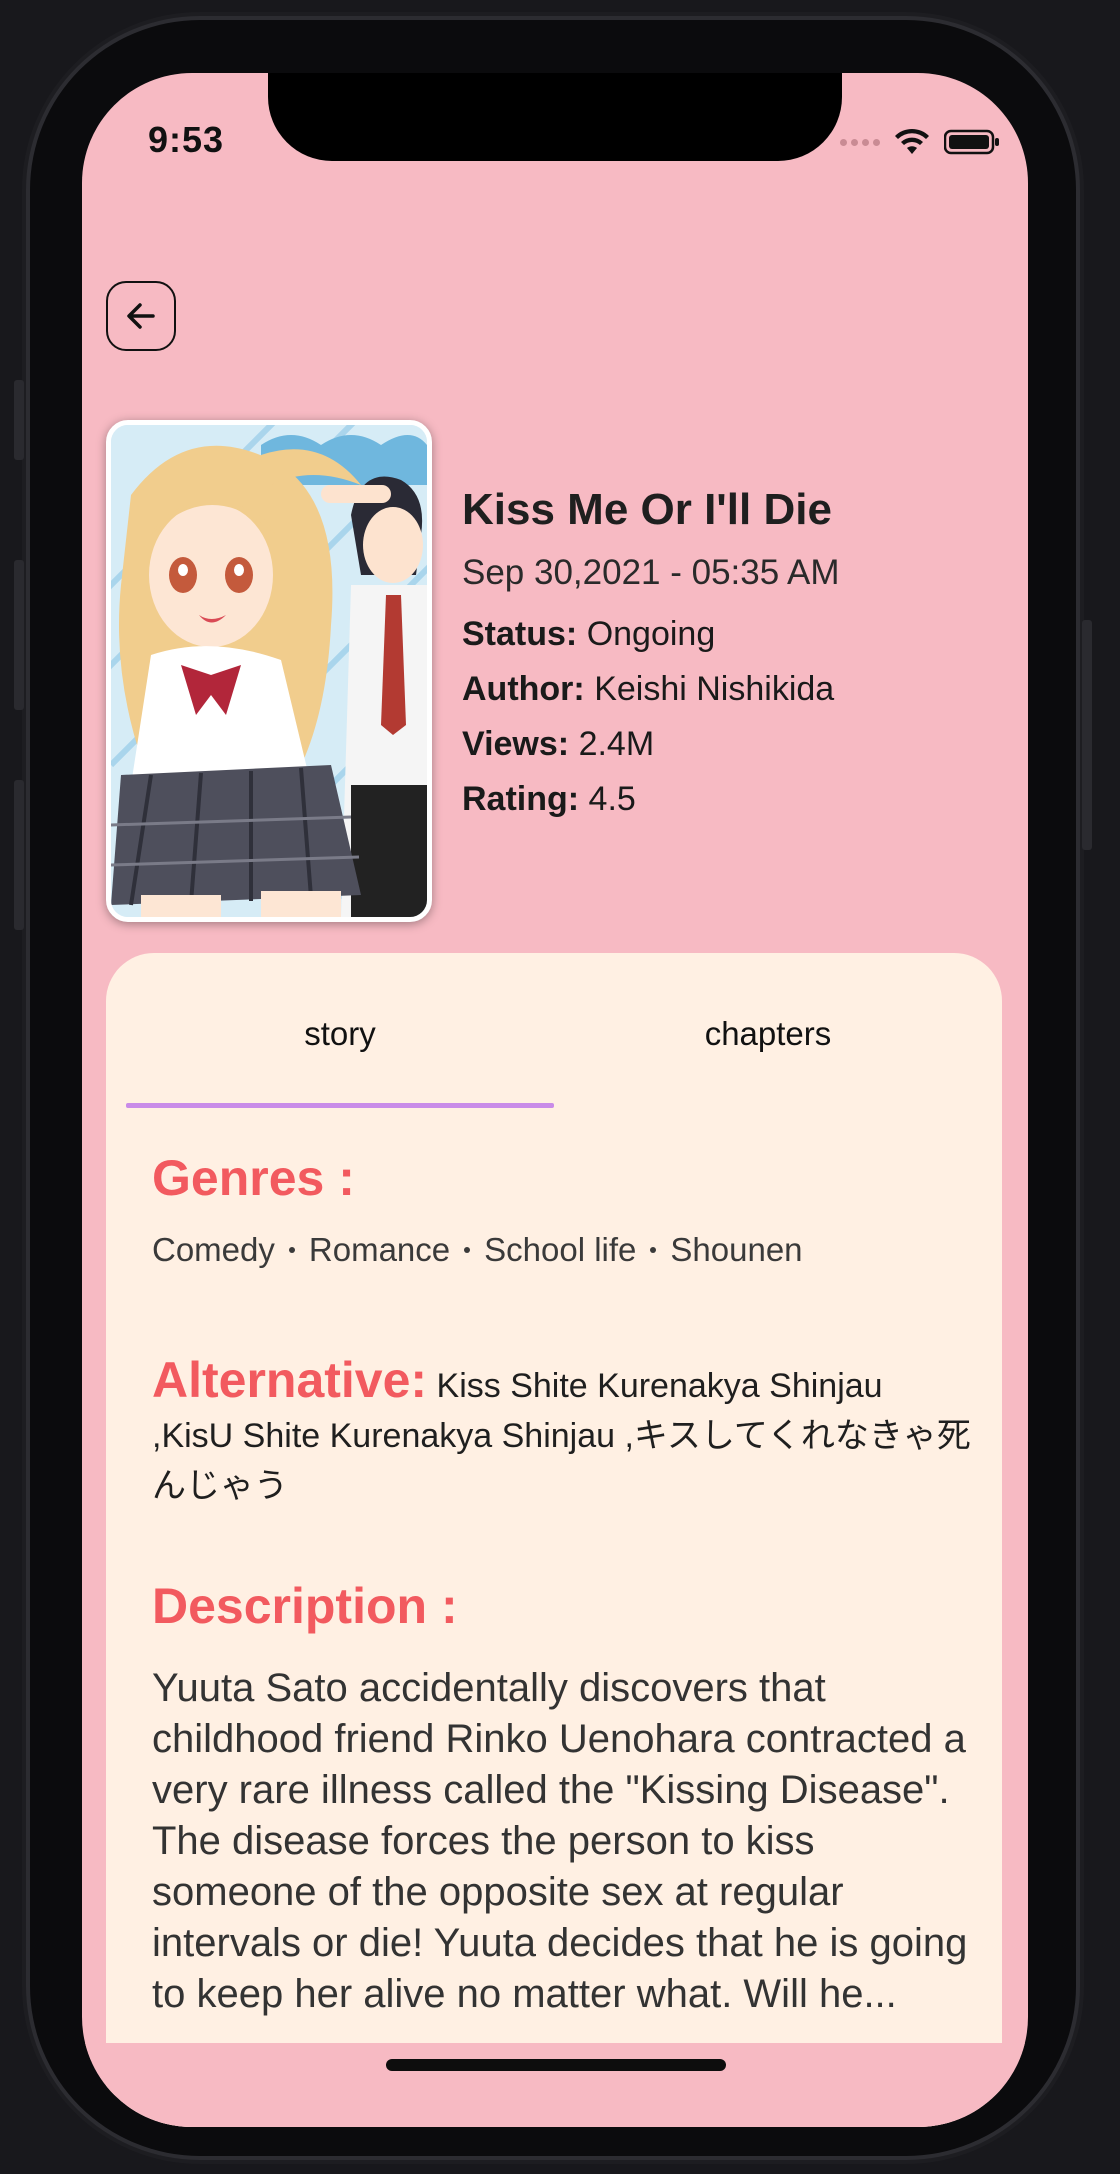  I want to click on tab-bar: story chapters, so click(554, 1031).